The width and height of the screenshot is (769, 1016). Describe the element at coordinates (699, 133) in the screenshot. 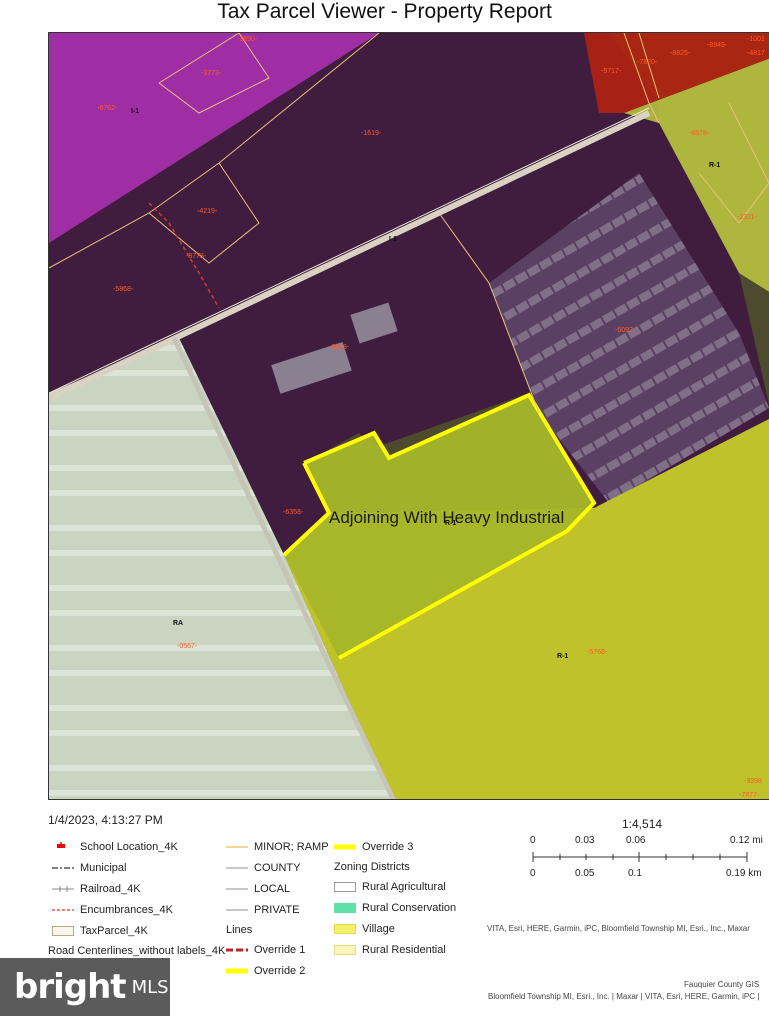

I see `parcel-label: -8578-` at that location.